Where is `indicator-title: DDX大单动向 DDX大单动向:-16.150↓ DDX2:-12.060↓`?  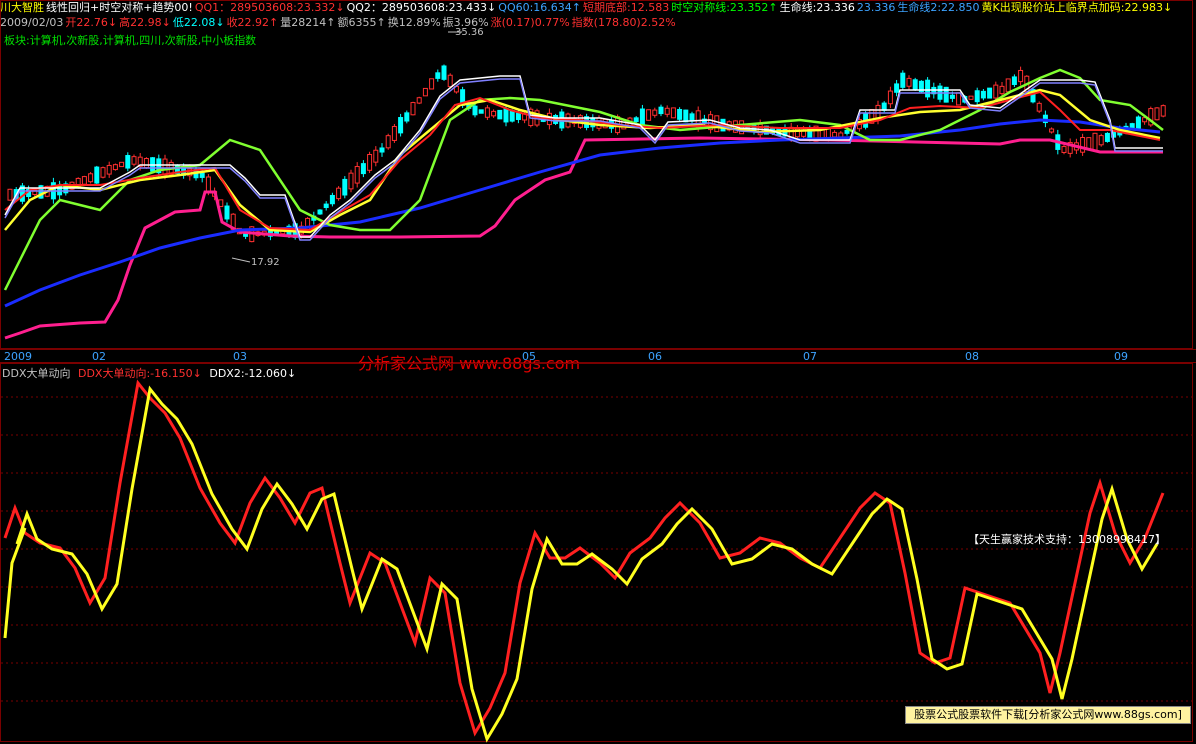 indicator-title: DDX大单动向 DDX大单动向:-16.150↓ DDX2:-12.060↓ is located at coordinates (149, 373).